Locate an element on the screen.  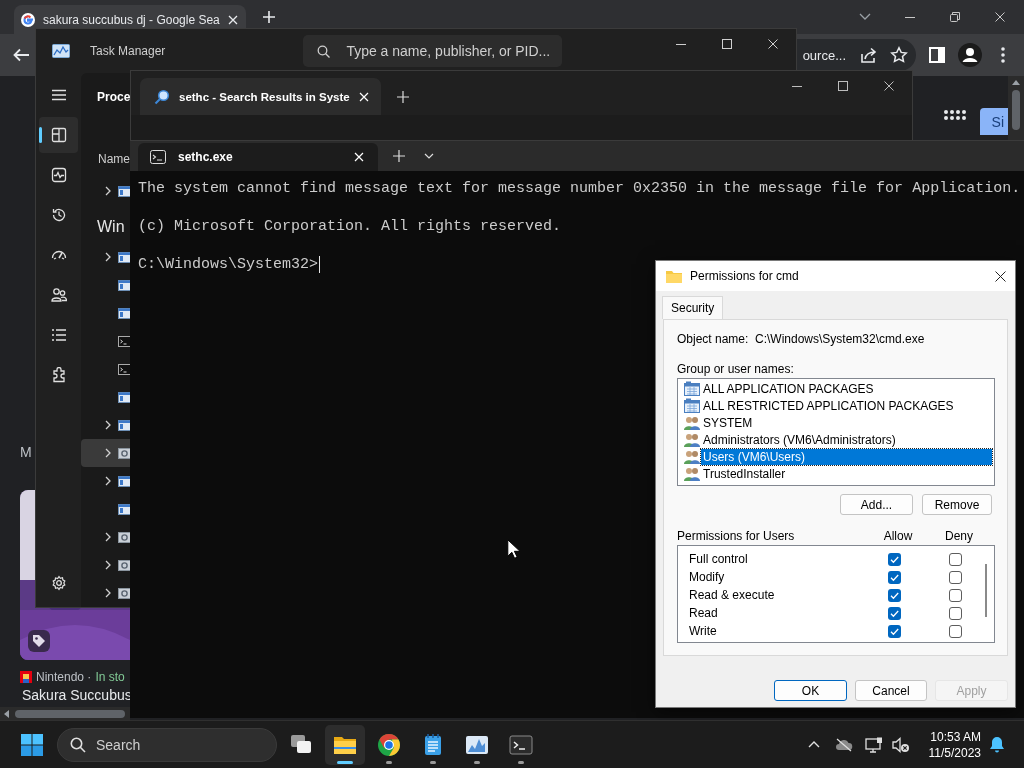
permission-name: Read is located at coordinates (703, 613).